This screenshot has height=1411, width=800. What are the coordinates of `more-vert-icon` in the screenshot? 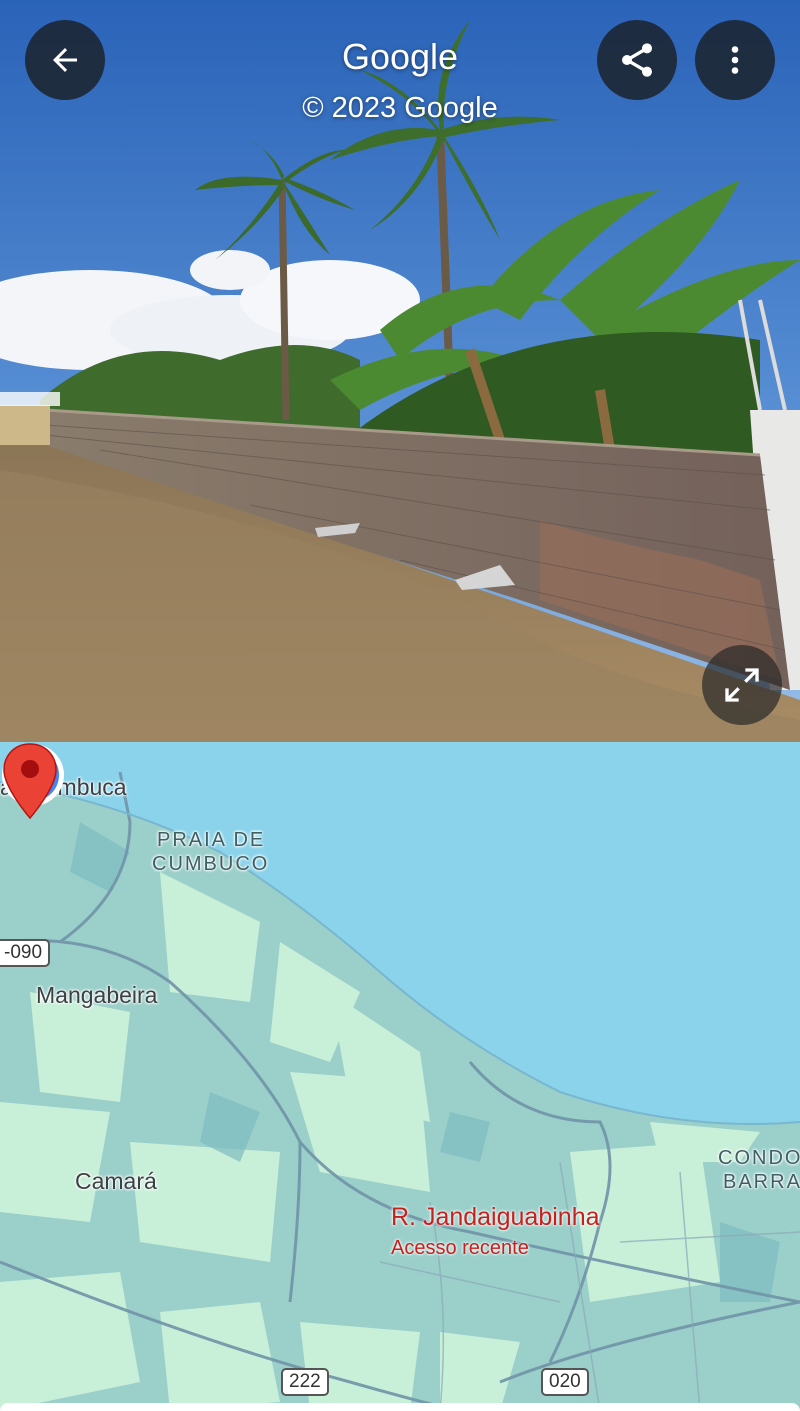 It's located at (735, 60).